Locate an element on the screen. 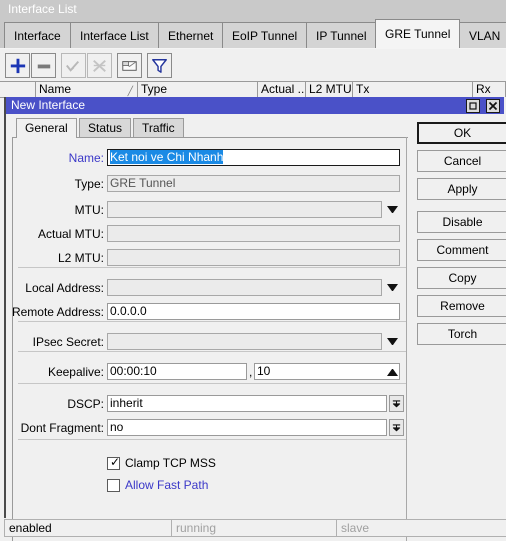 The width and height of the screenshot is (506, 541). disable-button: Disable is located at coordinates (461, 222).